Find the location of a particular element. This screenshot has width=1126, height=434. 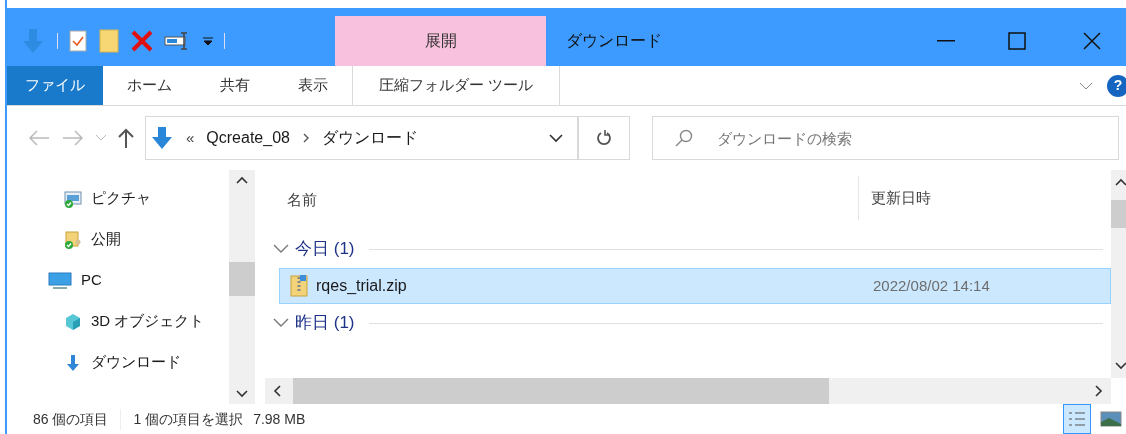

path-segment: ダウンロード is located at coordinates (369, 138).